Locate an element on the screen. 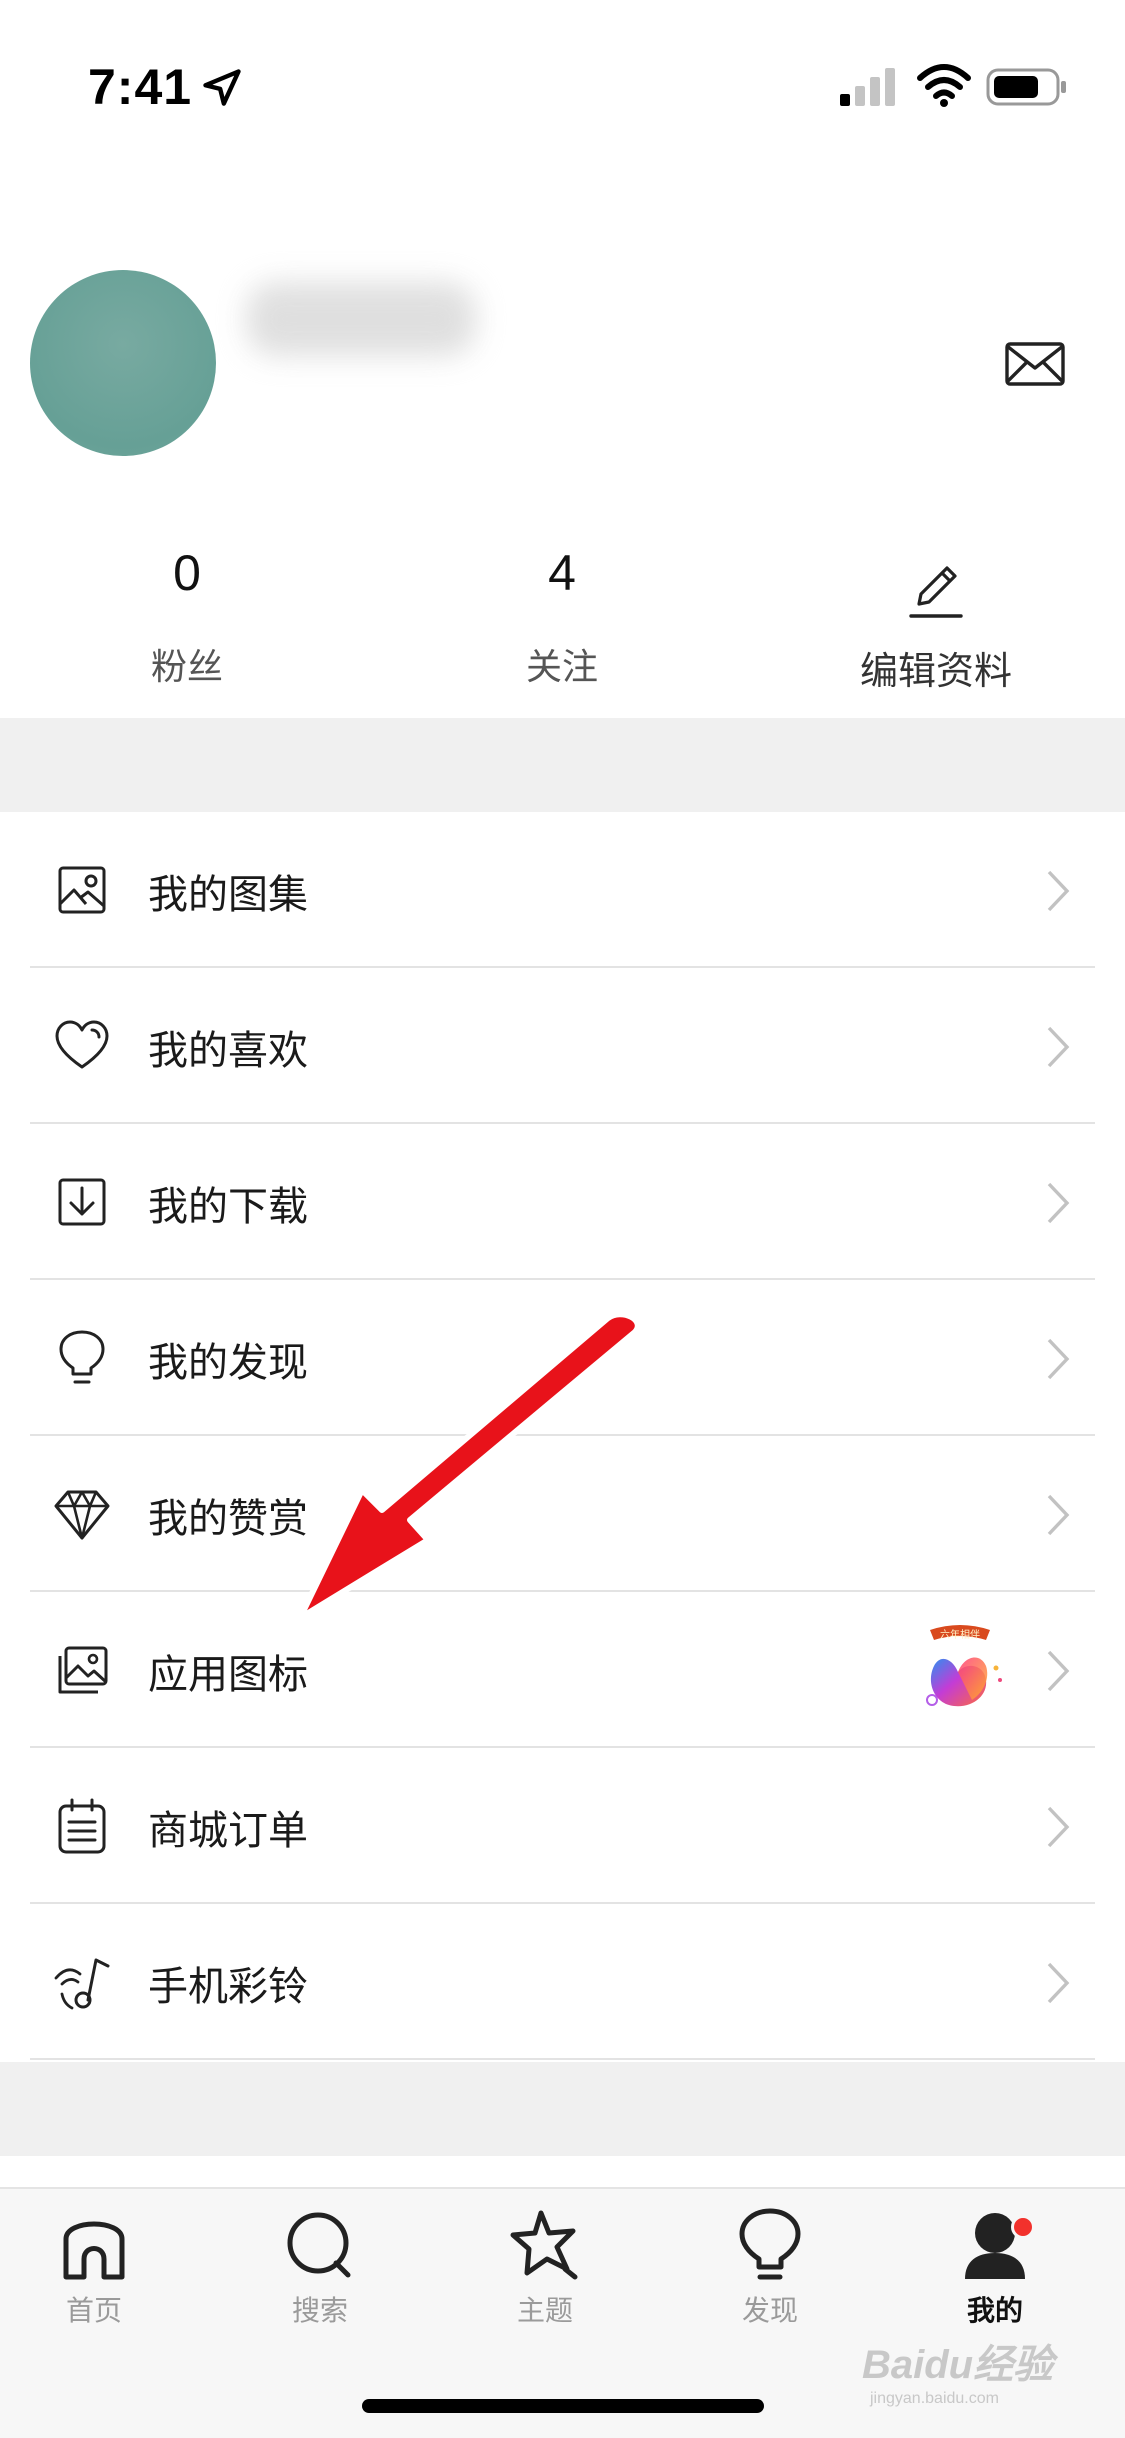 The image size is (1125, 2438). menu-label-discoveries: 我的发现 is located at coordinates (228, 1363).